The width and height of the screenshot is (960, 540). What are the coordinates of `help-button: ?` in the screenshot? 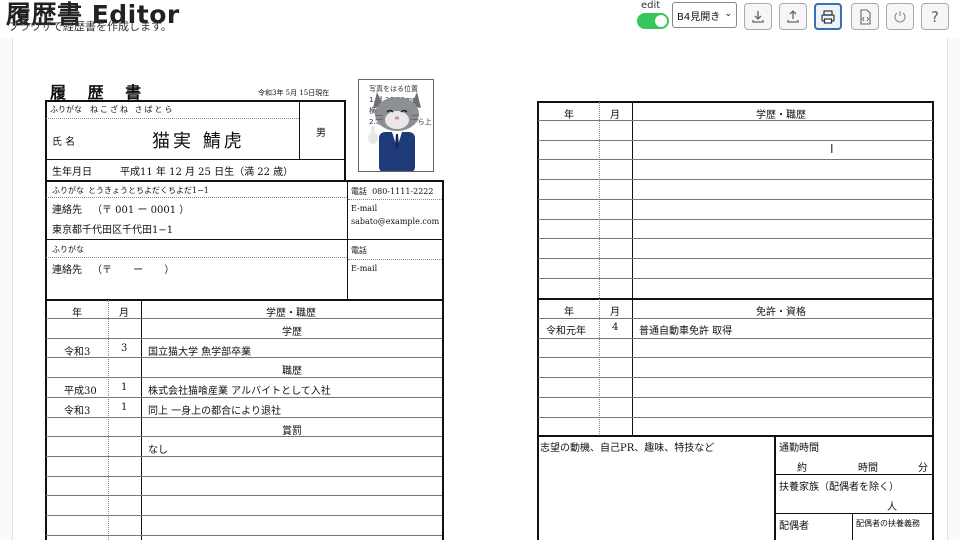 It's located at (935, 16).